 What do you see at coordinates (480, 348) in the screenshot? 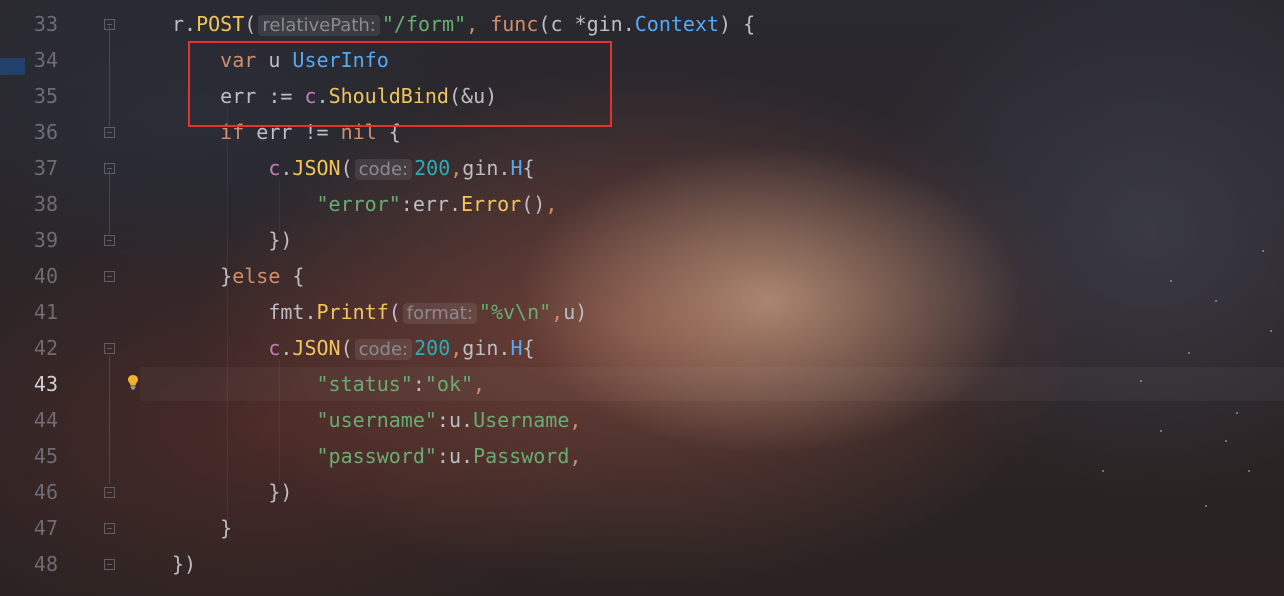
I see `code-token: gin` at bounding box center [480, 348].